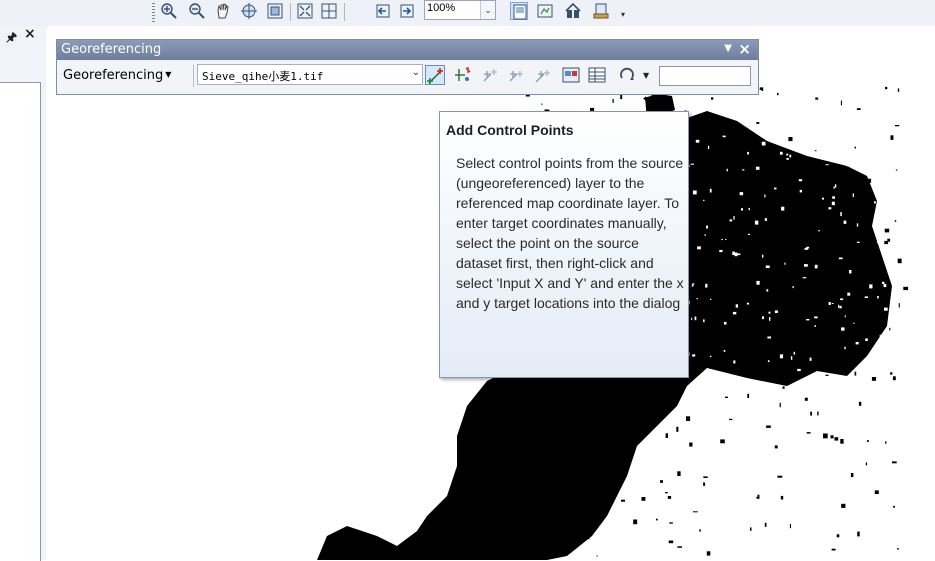 This screenshot has width=935, height=561. I want to click on back-icon, so click(383, 11).